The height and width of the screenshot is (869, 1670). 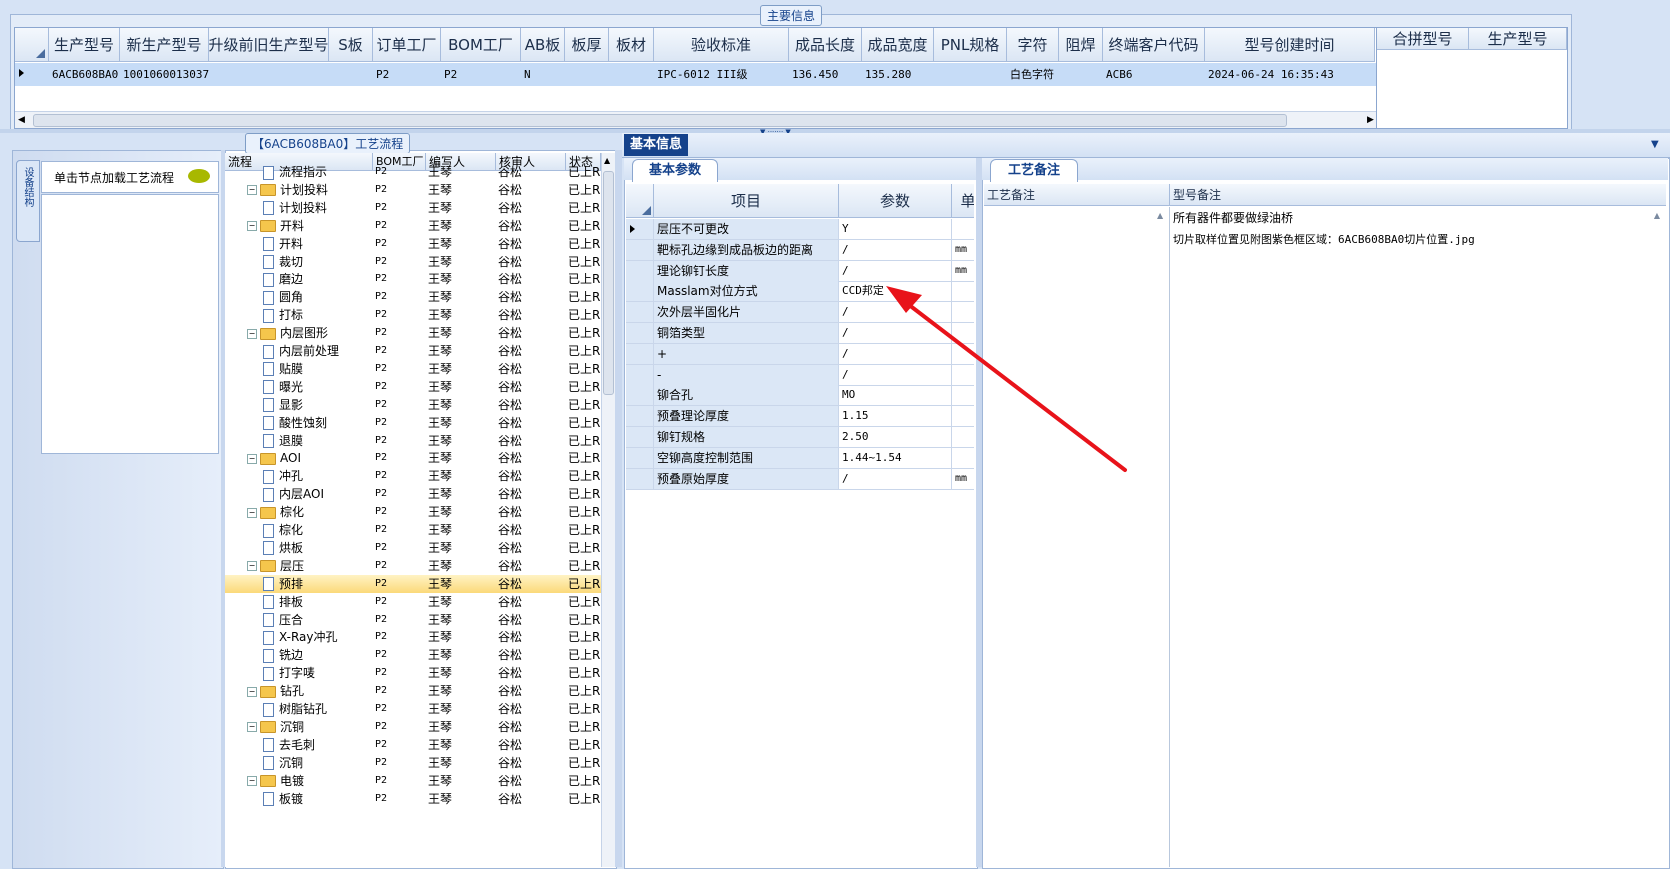 I want to click on tree-row: − AOI P2 王琴 谷松 已上R, so click(x=413, y=458).